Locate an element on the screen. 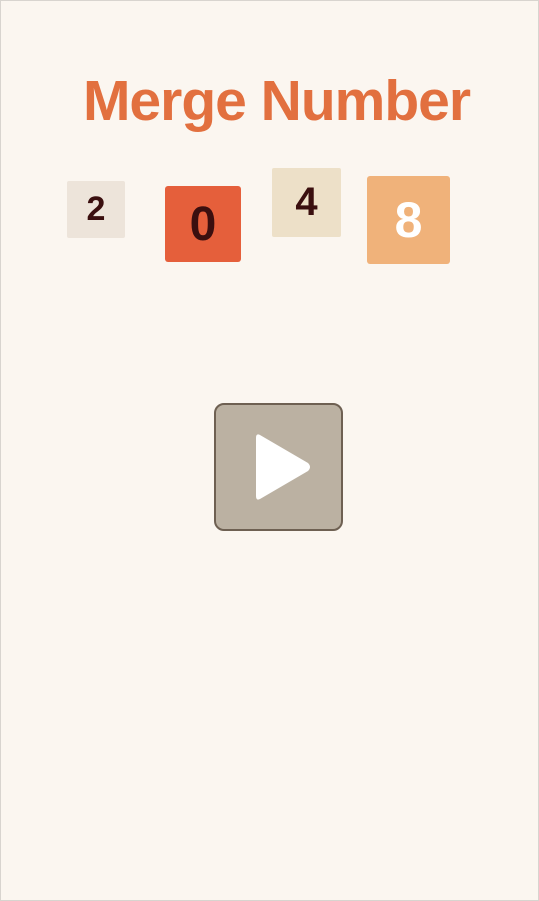 The height and width of the screenshot is (901, 539). logo-tile-8: 8 is located at coordinates (408, 220).